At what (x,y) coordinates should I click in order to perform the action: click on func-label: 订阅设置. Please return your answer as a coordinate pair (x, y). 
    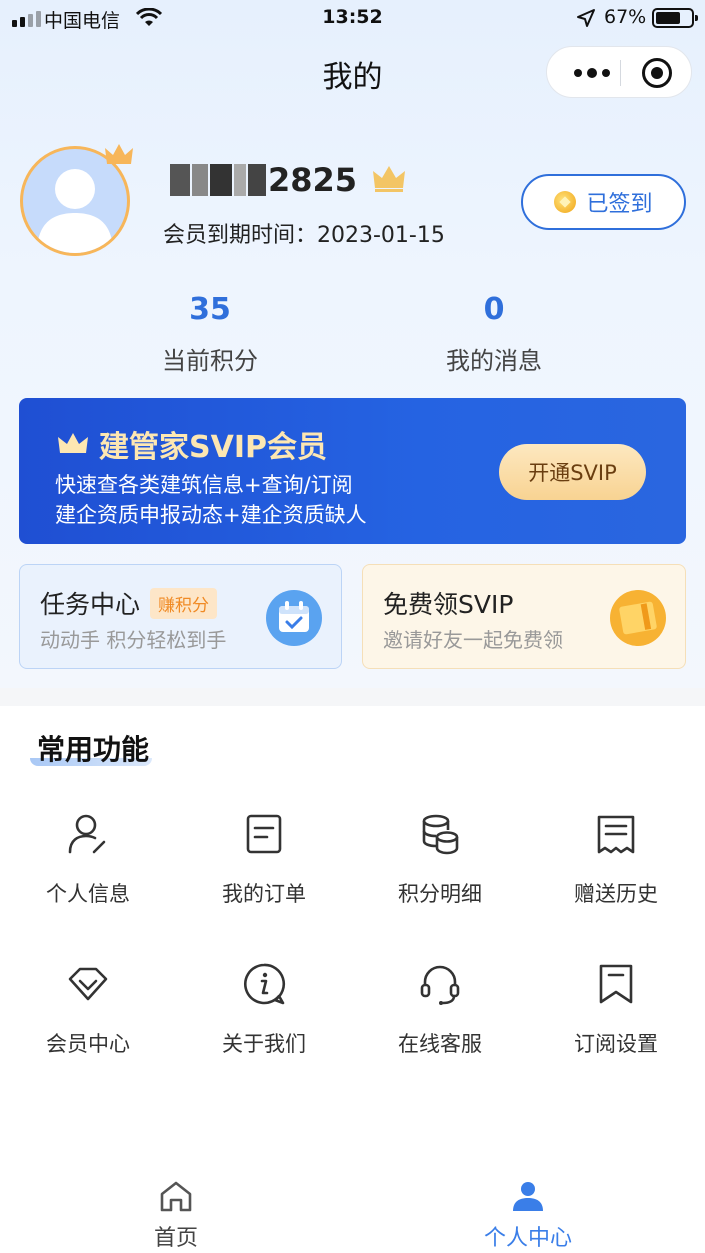
    Looking at the image, I should click on (616, 1044).